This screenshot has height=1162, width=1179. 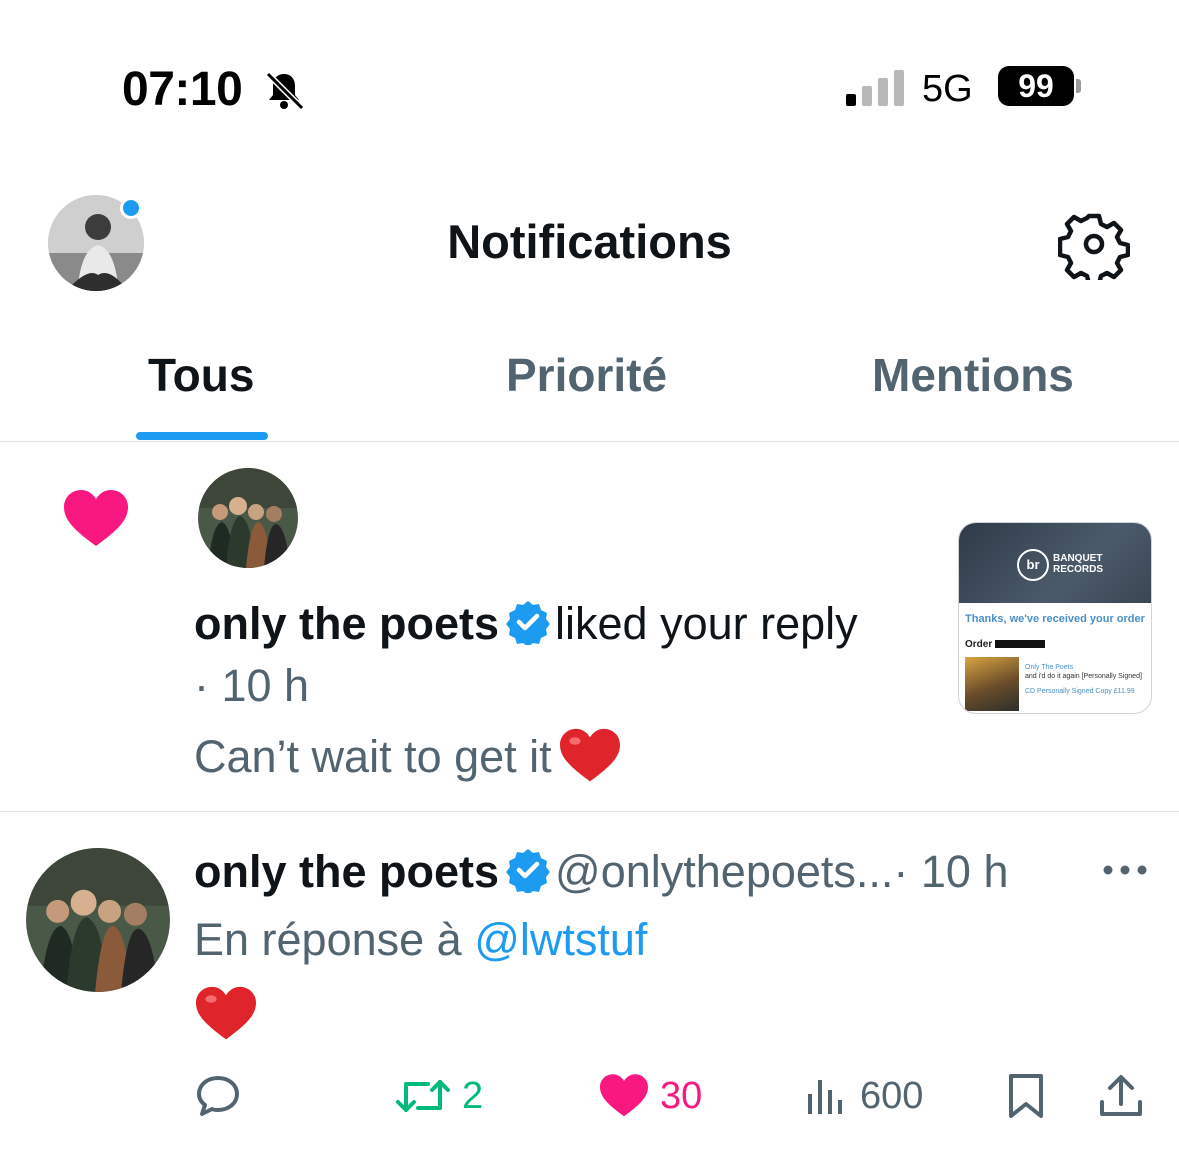 I want to click on reply-icon, so click(x=218, y=1096).